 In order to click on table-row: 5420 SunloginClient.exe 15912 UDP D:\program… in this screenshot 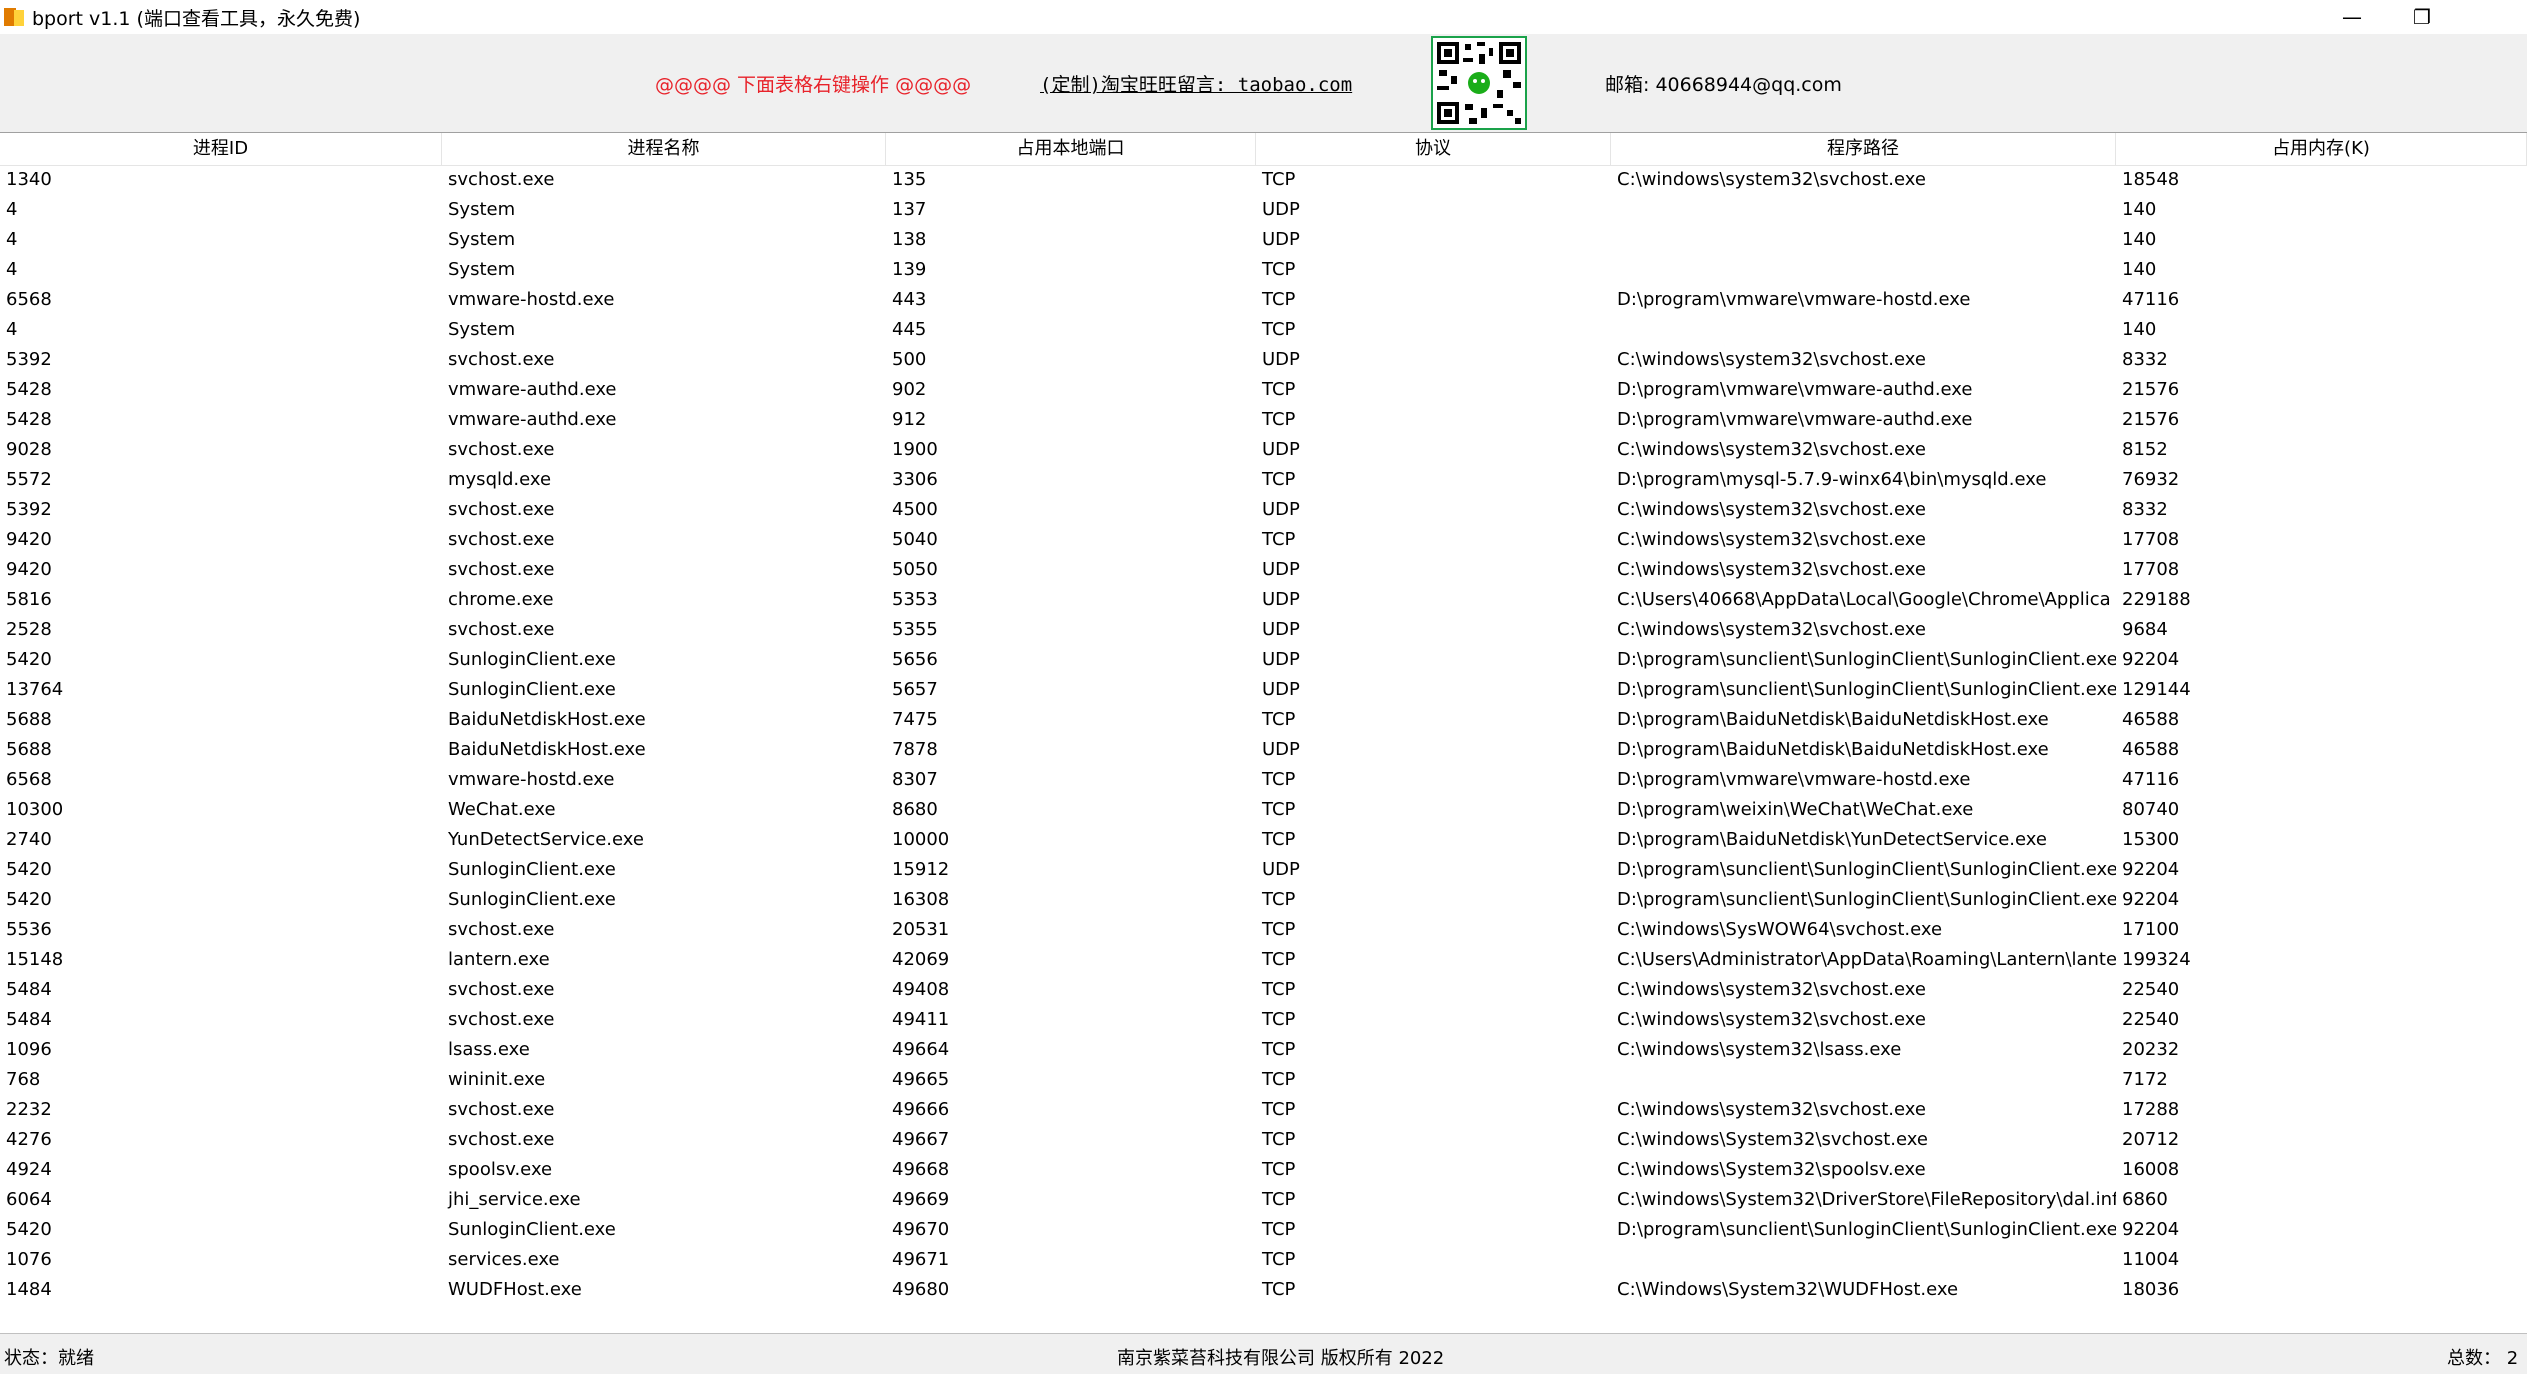, I will do `click(1263, 870)`.